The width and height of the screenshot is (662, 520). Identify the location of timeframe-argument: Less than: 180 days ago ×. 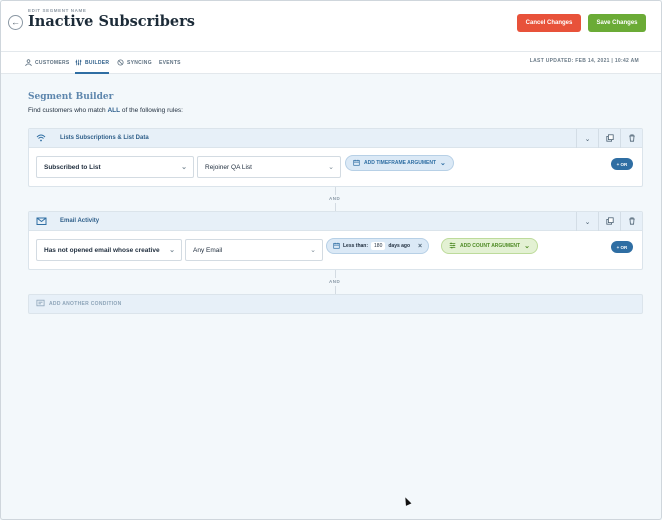
(378, 246).